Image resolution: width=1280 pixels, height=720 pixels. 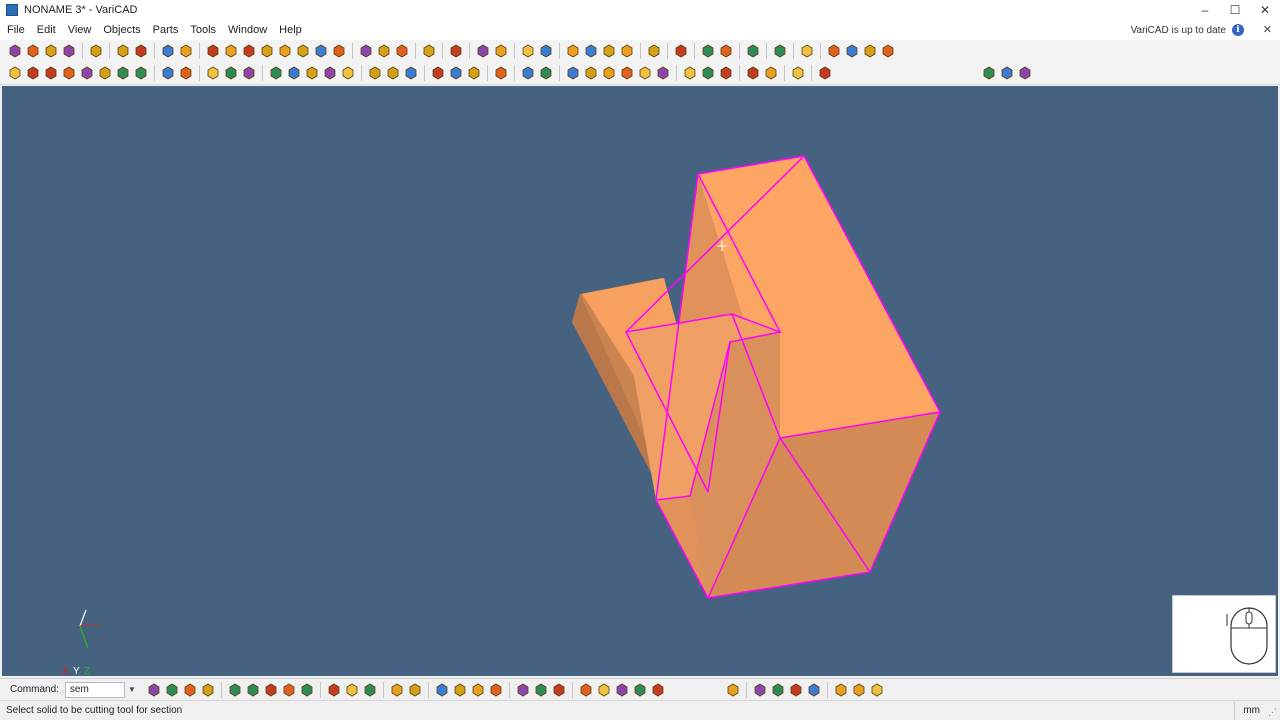 What do you see at coordinates (989, 73) in the screenshot?
I see `view-2d-icon` at bounding box center [989, 73].